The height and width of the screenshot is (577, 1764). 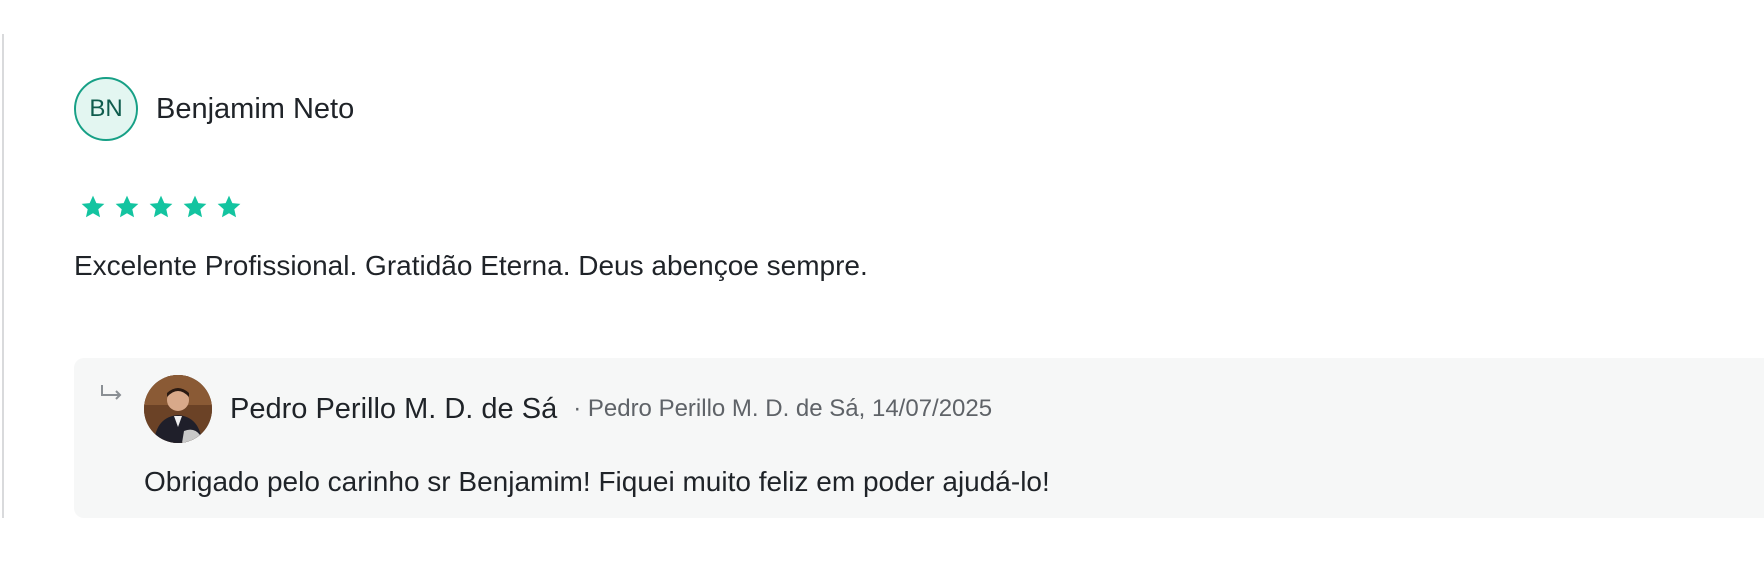 I want to click on reply-arrow-icon, so click(x=112, y=393).